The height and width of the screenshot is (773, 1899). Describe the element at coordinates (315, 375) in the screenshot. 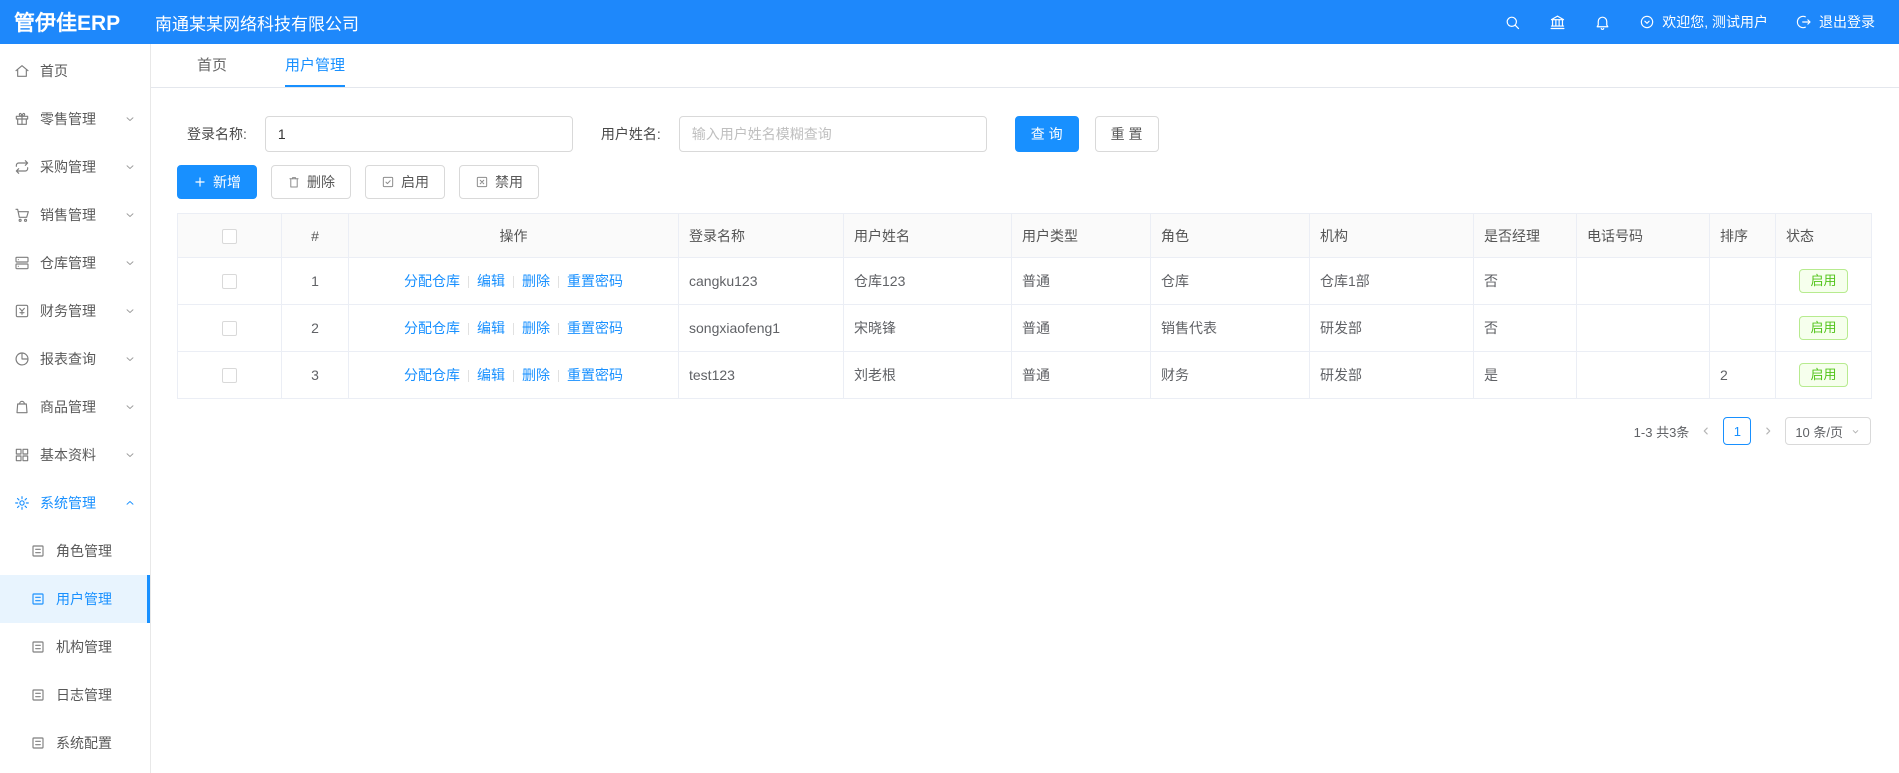

I see `row-index: 3` at that location.